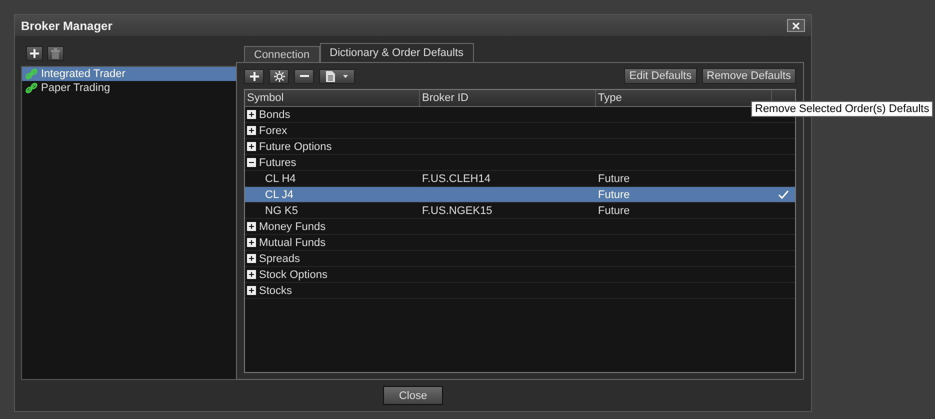 The height and width of the screenshot is (419, 935). Describe the element at coordinates (279, 258) in the screenshot. I see `category-label: Spreads` at that location.